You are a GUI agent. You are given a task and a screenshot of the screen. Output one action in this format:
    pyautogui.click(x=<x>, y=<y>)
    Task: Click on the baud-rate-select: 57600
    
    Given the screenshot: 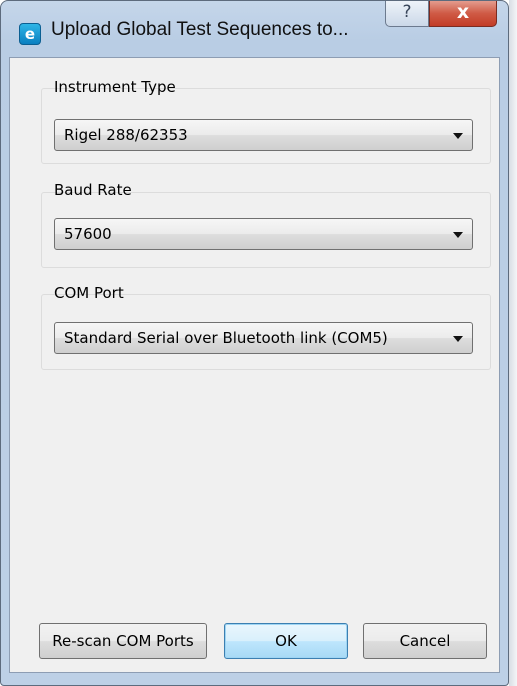 What is the action you would take?
    pyautogui.click(x=263, y=234)
    